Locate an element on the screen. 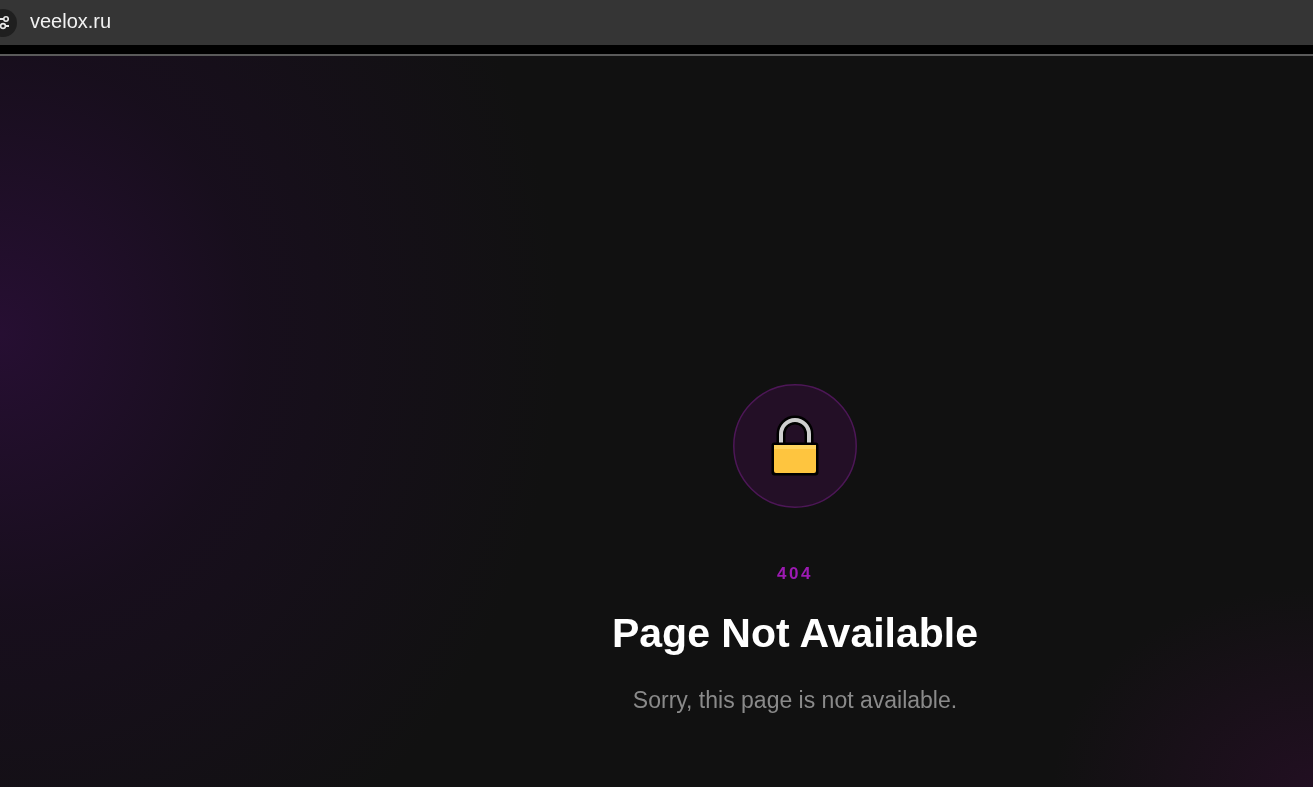  padlock-icon is located at coordinates (795, 446).